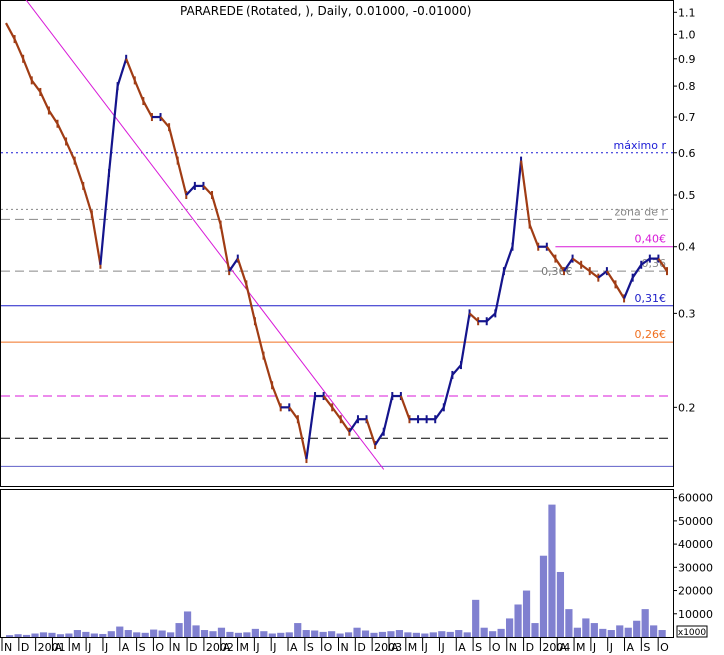 The width and height of the screenshot is (724, 655). What do you see at coordinates (687, 313) in the screenshot?
I see `price-tick-label: 0.3` at bounding box center [687, 313].